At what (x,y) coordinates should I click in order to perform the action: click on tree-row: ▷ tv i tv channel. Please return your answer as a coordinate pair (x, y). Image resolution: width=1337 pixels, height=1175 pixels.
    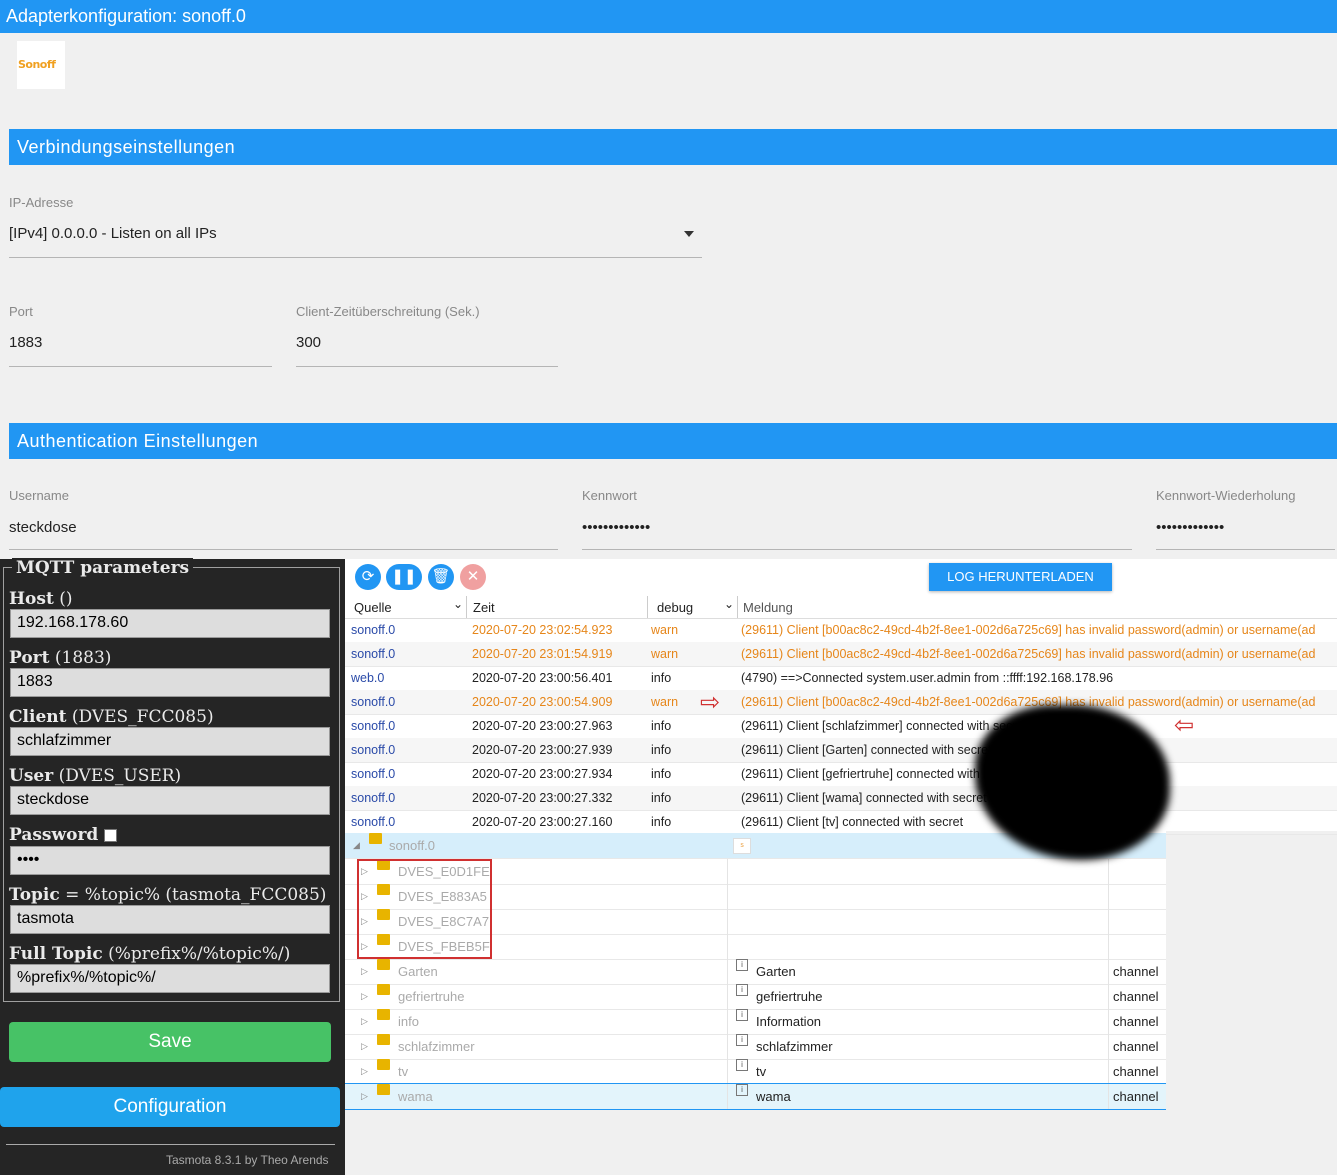
    Looking at the image, I should click on (755, 1072).